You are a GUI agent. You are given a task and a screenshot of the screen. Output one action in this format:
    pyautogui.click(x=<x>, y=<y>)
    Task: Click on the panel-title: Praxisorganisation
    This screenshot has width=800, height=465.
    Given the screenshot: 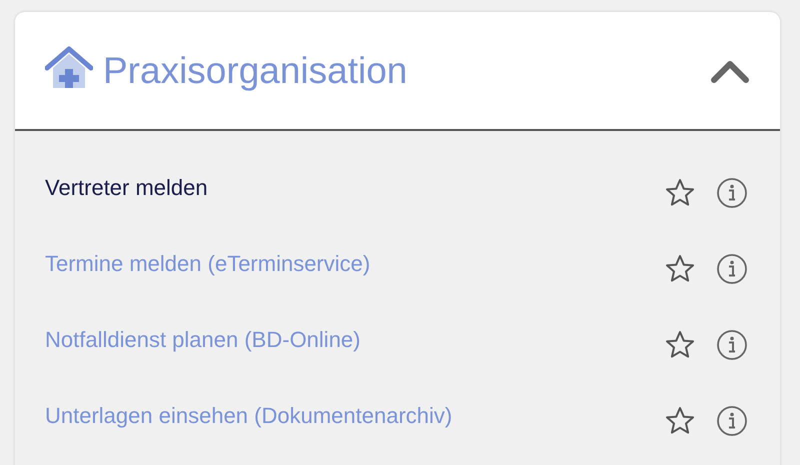 What is the action you would take?
    pyautogui.click(x=255, y=71)
    